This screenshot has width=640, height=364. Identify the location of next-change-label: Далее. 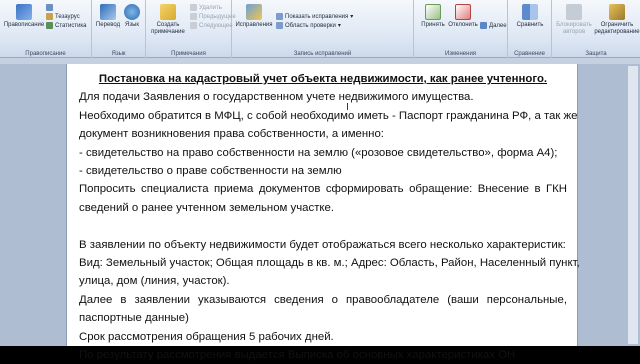
(498, 25).